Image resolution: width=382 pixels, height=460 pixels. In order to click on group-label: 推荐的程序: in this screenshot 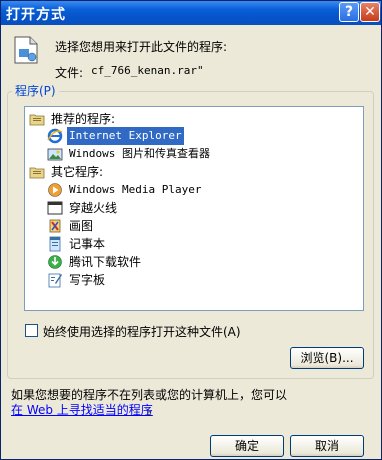, I will do `click(83, 119)`.